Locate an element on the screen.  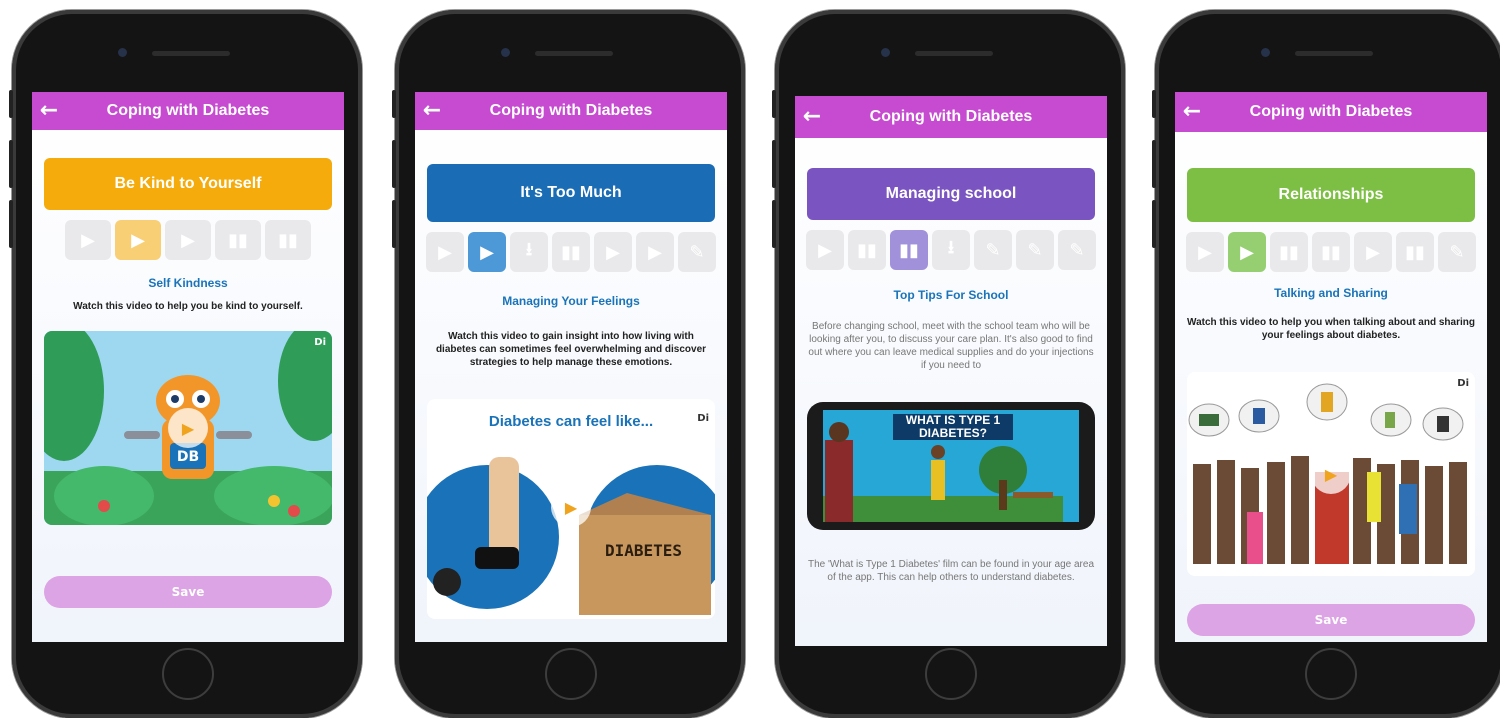
video-thumbnail: WHAT IS TYPE 1 DIABETES? is located at coordinates (951, 466).